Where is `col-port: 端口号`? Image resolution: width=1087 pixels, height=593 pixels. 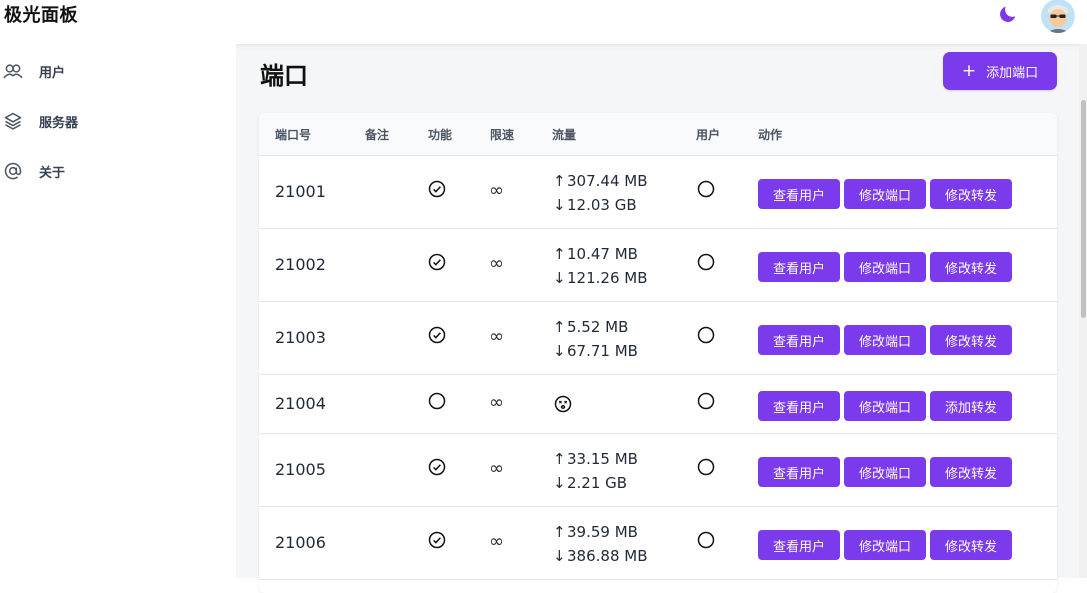
col-port: 端口号 is located at coordinates (293, 135).